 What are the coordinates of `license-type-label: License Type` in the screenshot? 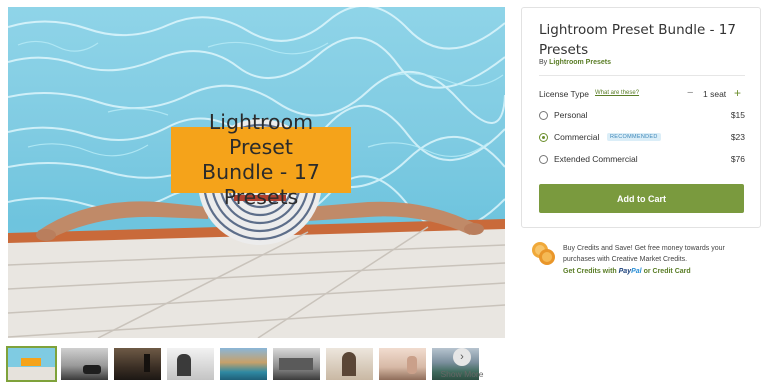 It's located at (564, 94).